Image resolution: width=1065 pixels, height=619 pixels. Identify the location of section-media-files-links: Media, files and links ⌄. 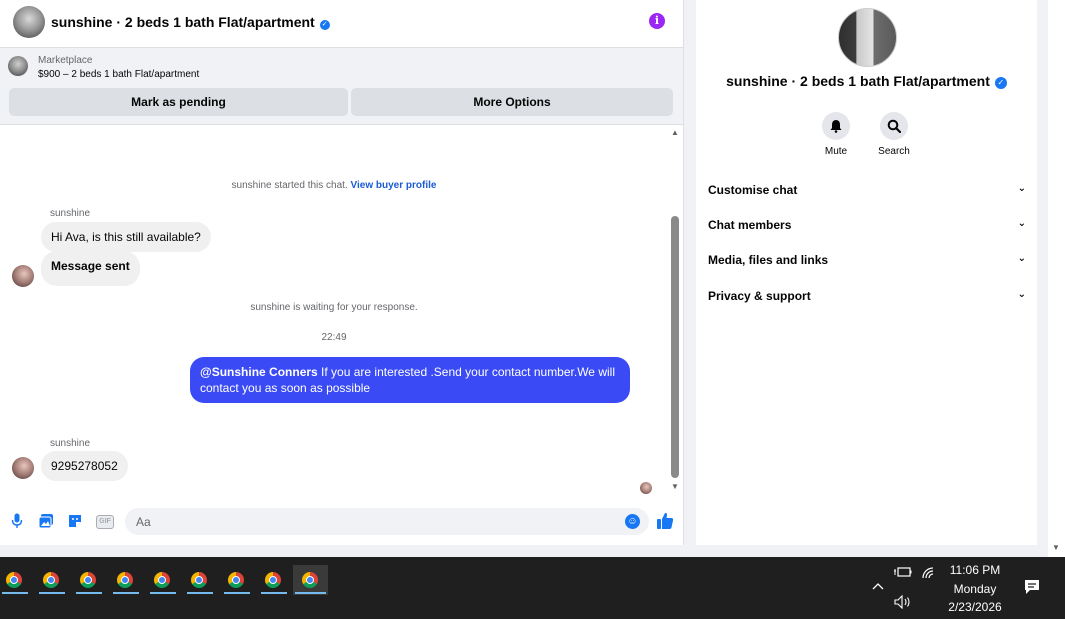
(867, 263).